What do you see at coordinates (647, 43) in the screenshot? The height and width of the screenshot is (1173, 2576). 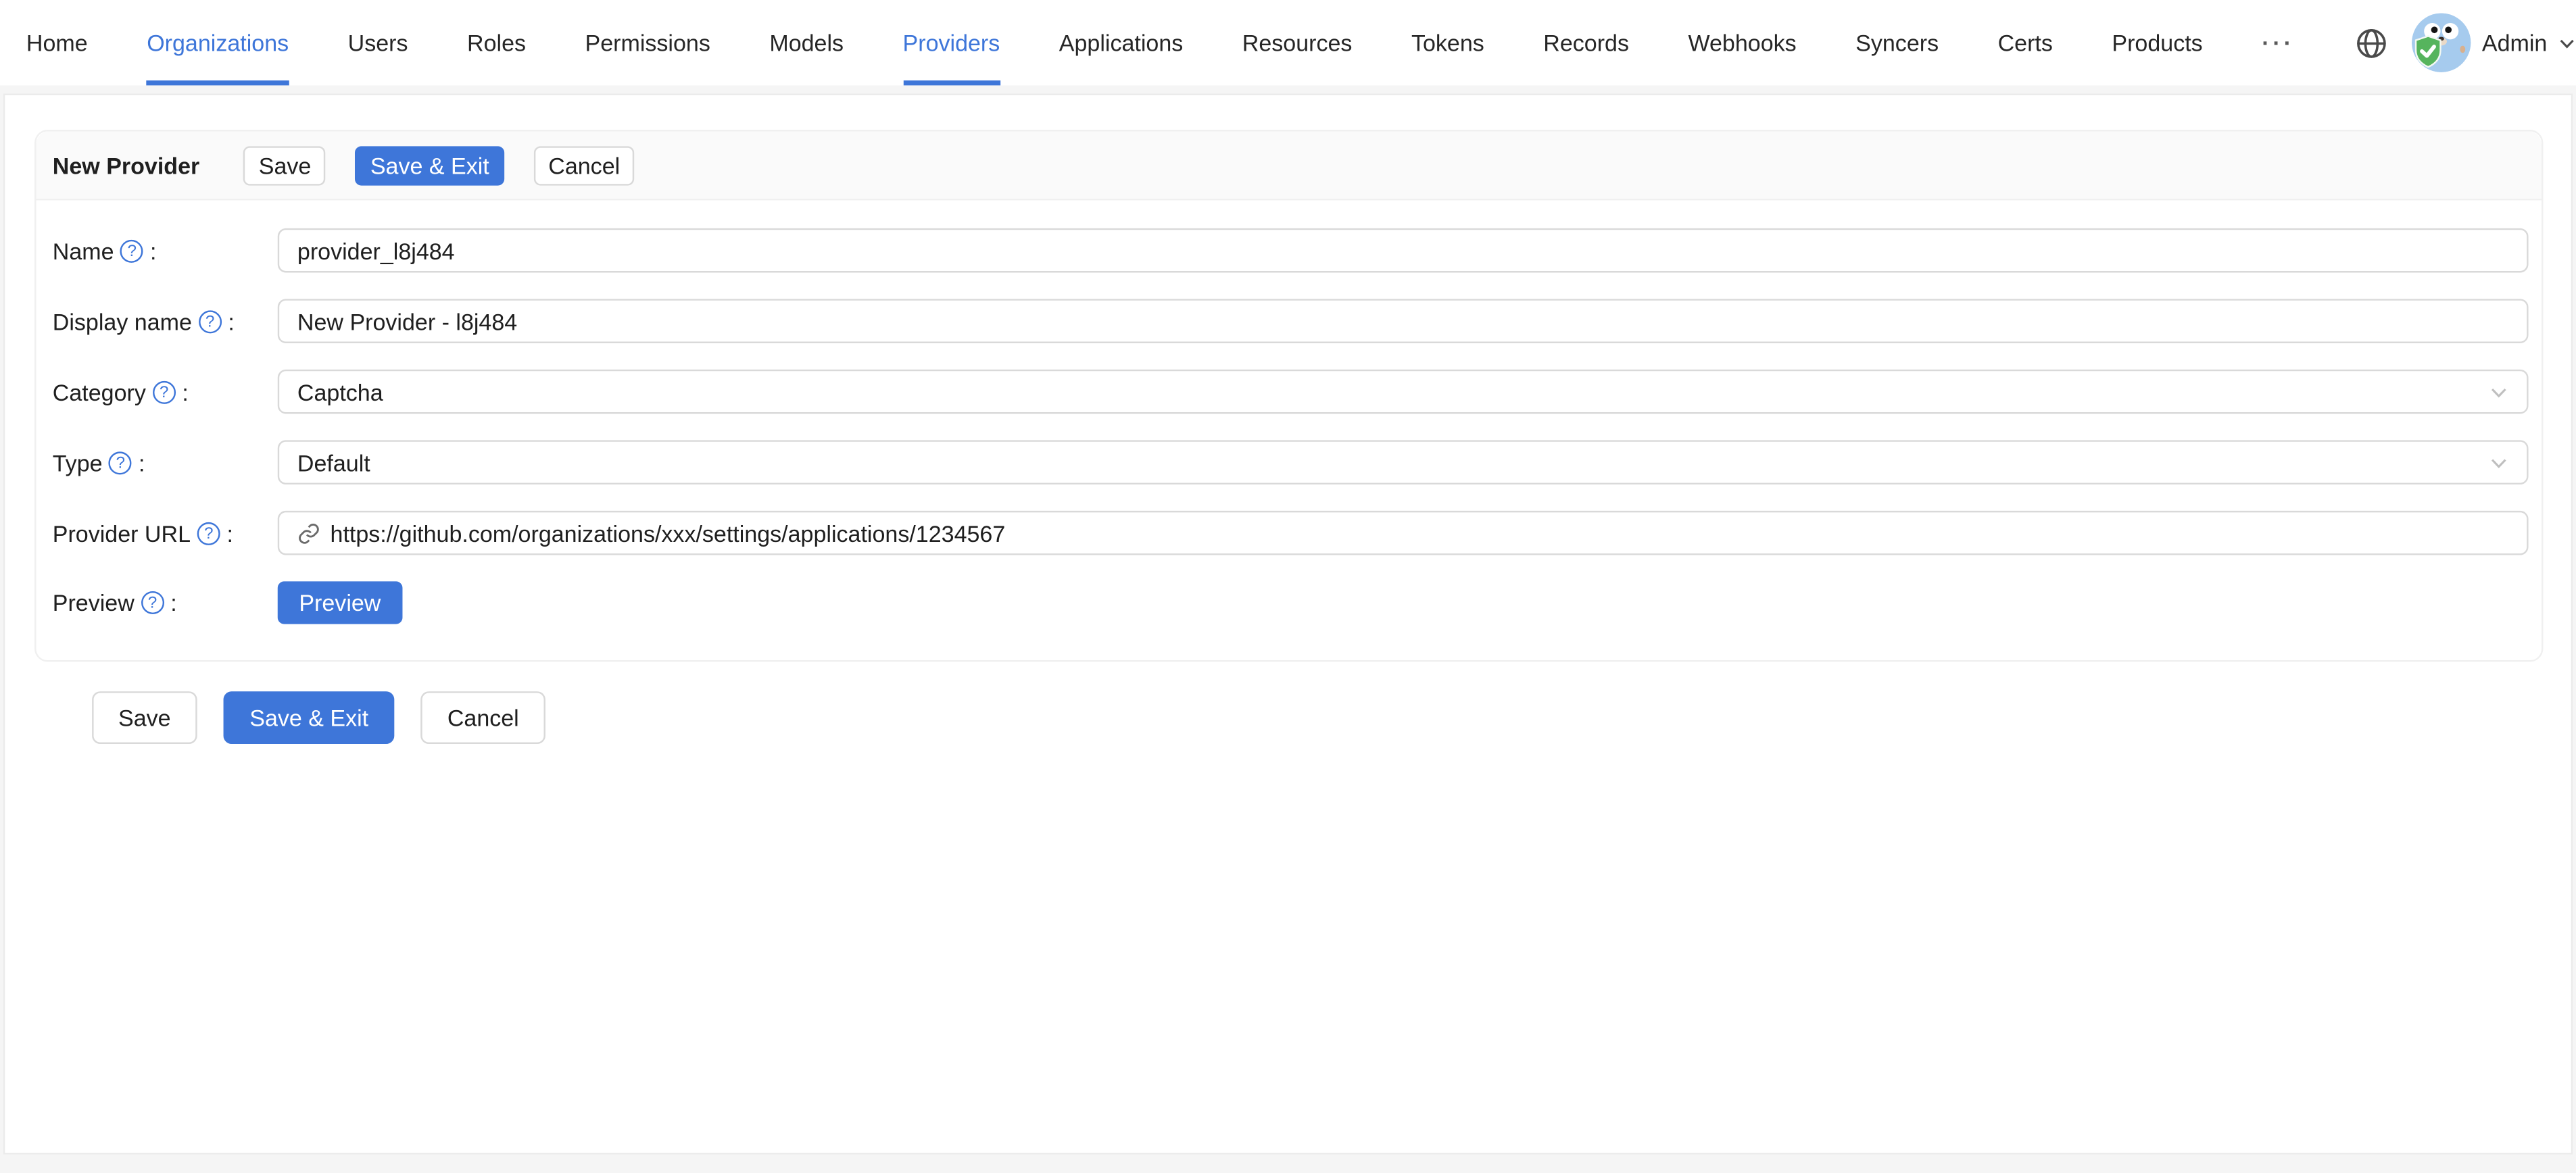 I see `nav-item-permissions: Permissions` at bounding box center [647, 43].